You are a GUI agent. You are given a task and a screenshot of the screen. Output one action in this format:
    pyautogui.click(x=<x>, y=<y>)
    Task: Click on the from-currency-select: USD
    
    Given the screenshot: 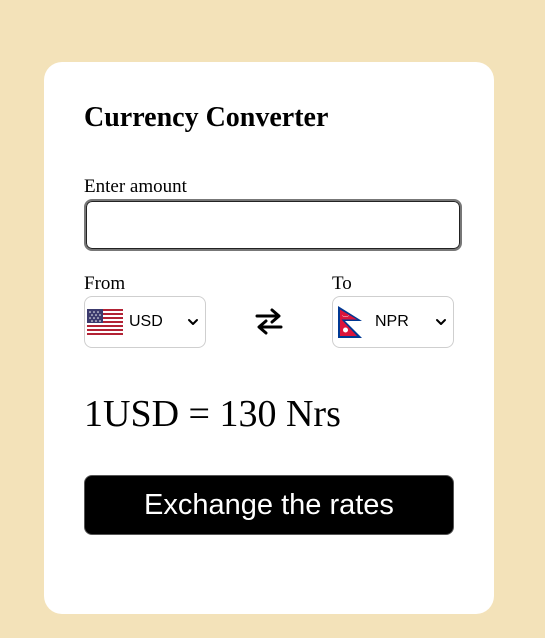 What is the action you would take?
    pyautogui.click(x=145, y=322)
    